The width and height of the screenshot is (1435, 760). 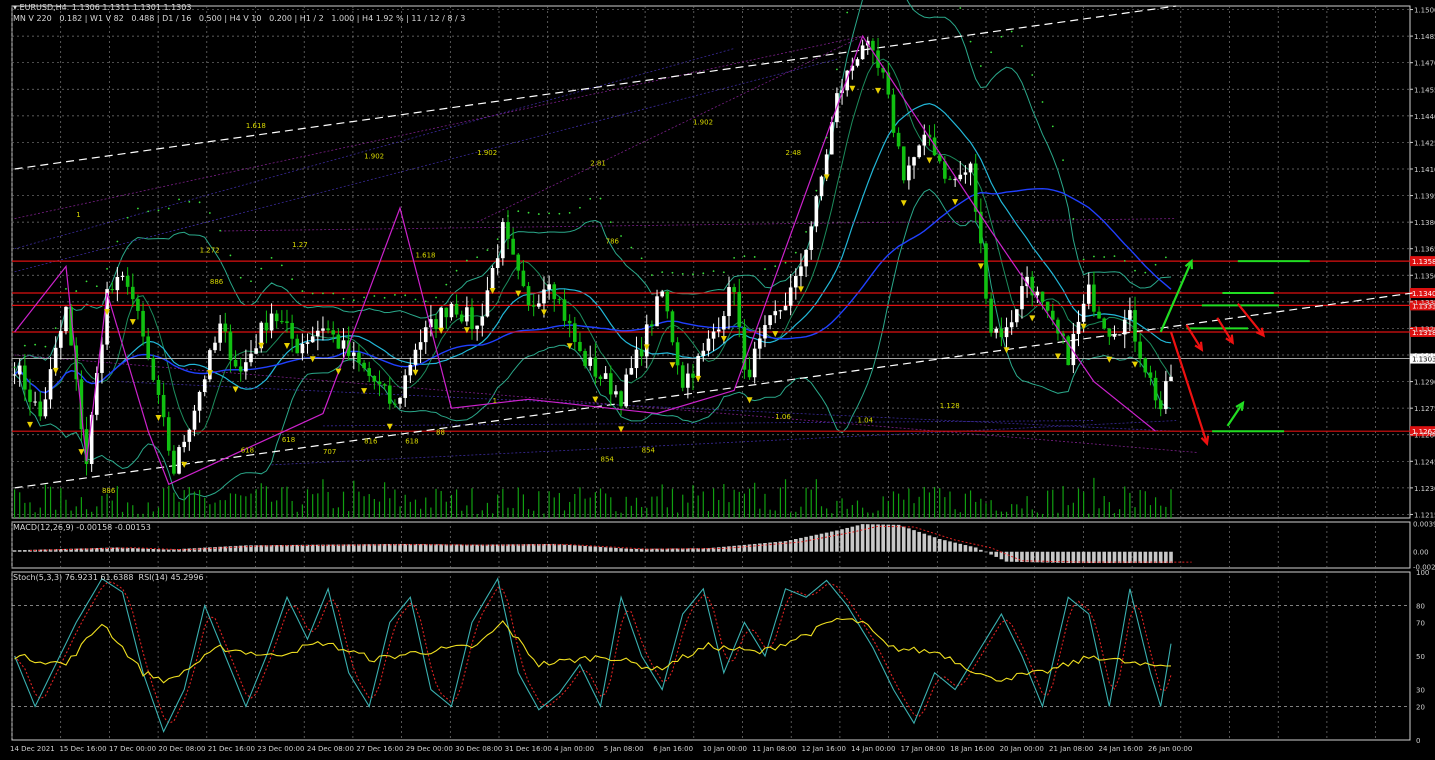 I want to click on price-tick-0: 1.1500, so click(x=1424, y=11).